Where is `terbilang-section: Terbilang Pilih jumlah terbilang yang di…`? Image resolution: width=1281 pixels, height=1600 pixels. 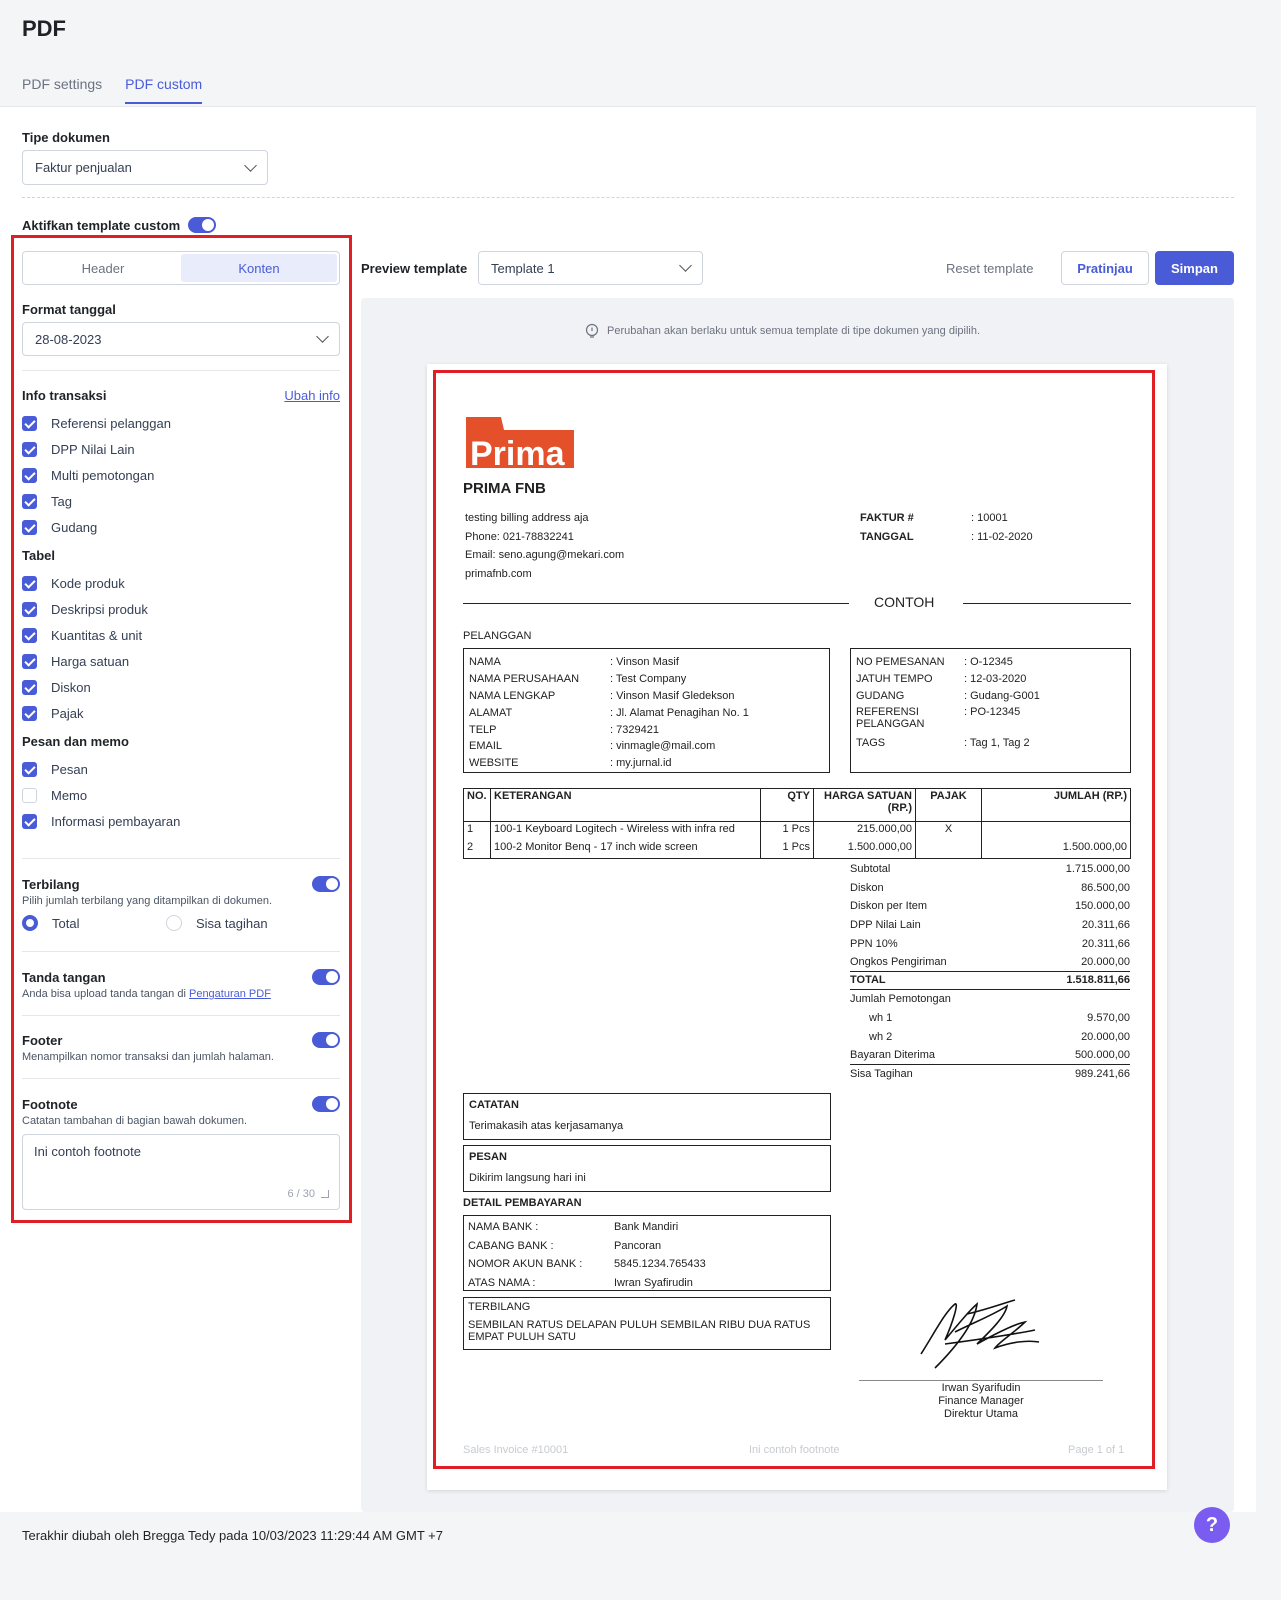 terbilang-section: Terbilang Pilih jumlah terbilang yang di… is located at coordinates (181, 903).